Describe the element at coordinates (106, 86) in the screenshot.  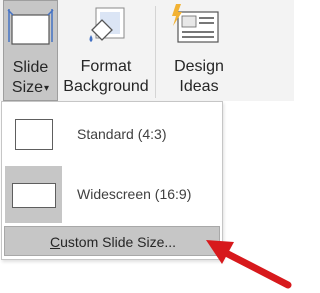
I see `format-background-label-line2: Background` at that location.